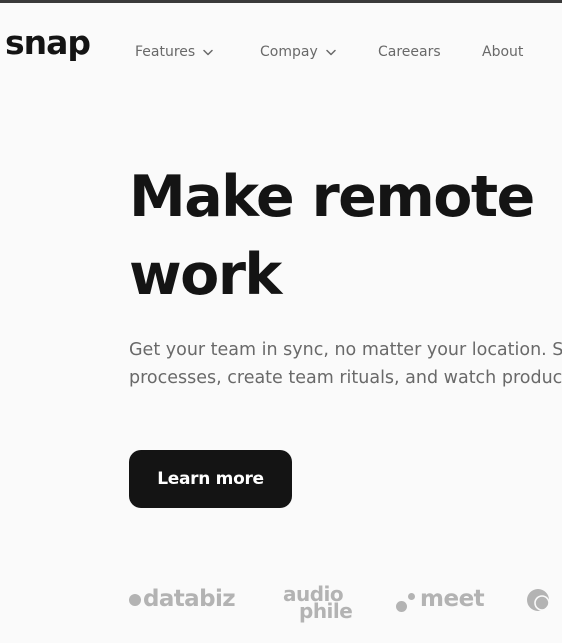 The width and height of the screenshot is (562, 643). I want to click on meet-wordmark: meet, so click(452, 599).